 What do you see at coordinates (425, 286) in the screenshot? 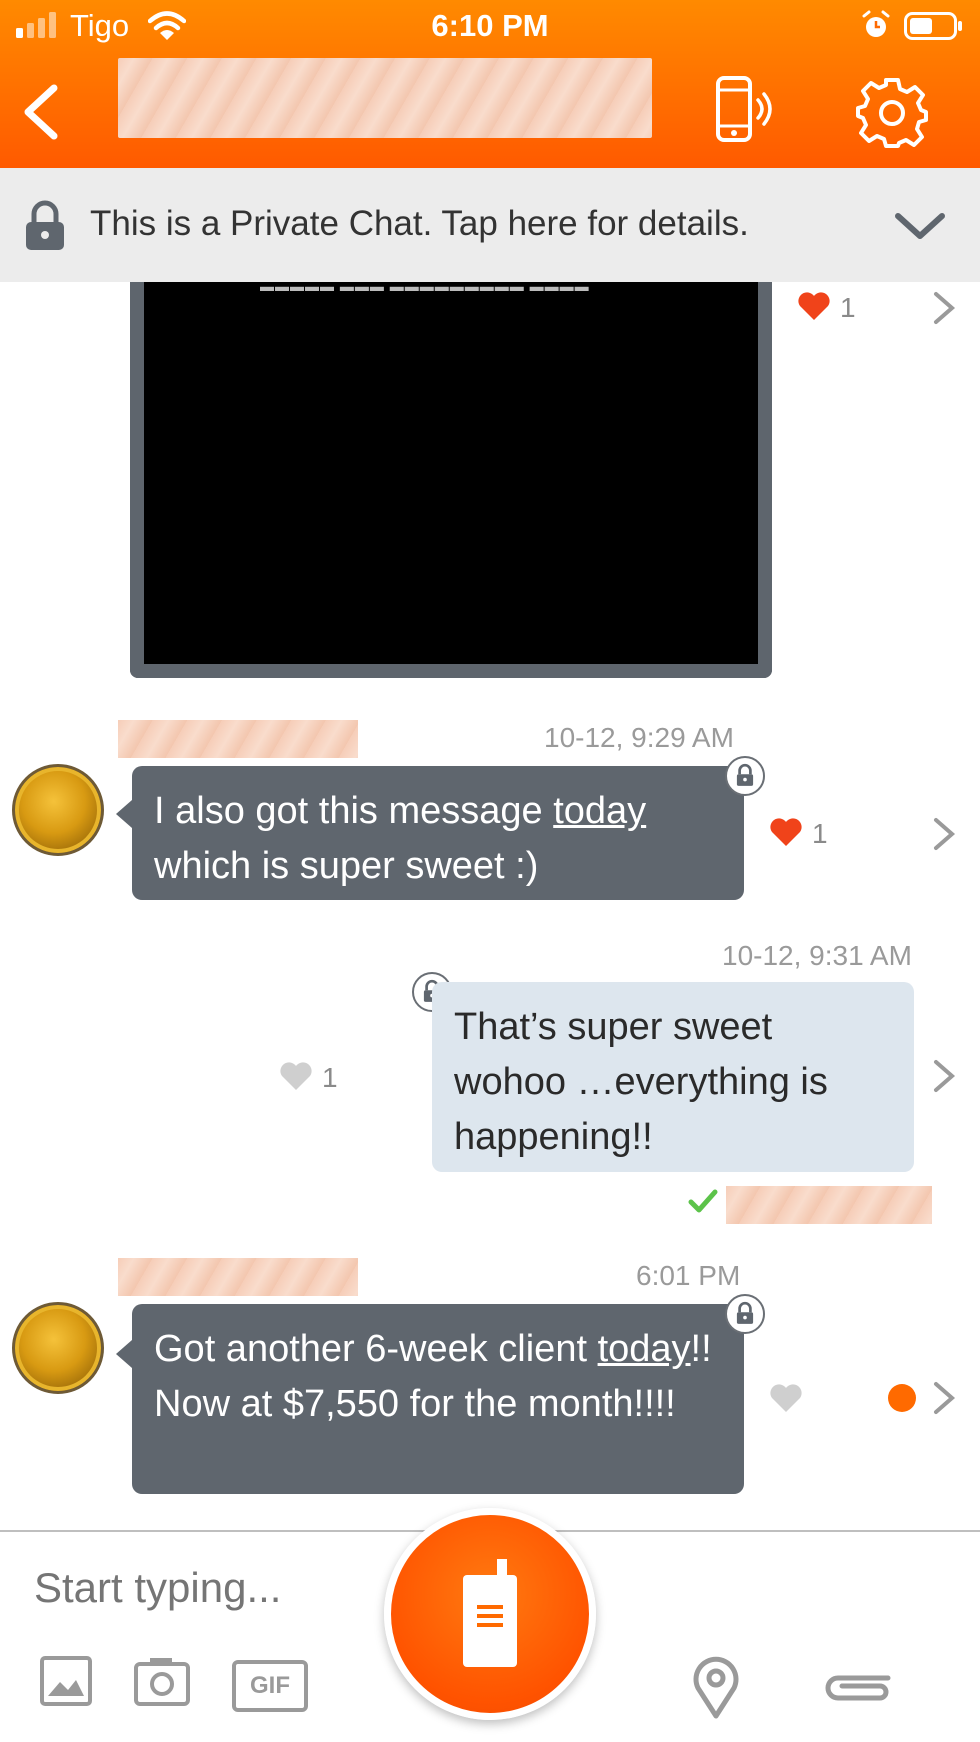
I see `video-caption-fragment: ▬▬▬▬▬ ▬▬▬ ▬▬▬▬▬▬▬▬▬ ▬▬▬▬` at bounding box center [425, 286].